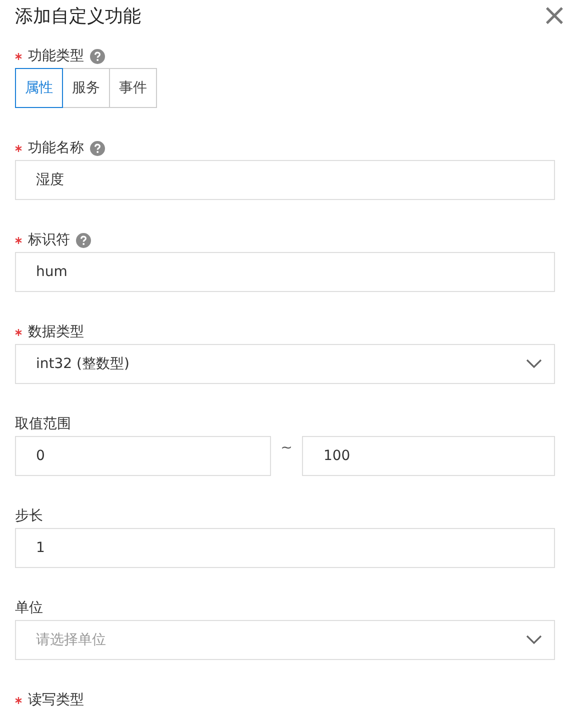  I want to click on close-button: ×, so click(554, 16).